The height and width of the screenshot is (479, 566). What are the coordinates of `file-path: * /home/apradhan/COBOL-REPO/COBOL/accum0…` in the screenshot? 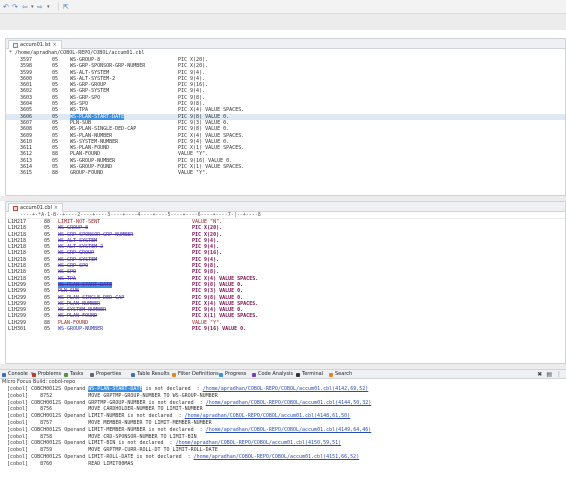 It's located at (77, 53).